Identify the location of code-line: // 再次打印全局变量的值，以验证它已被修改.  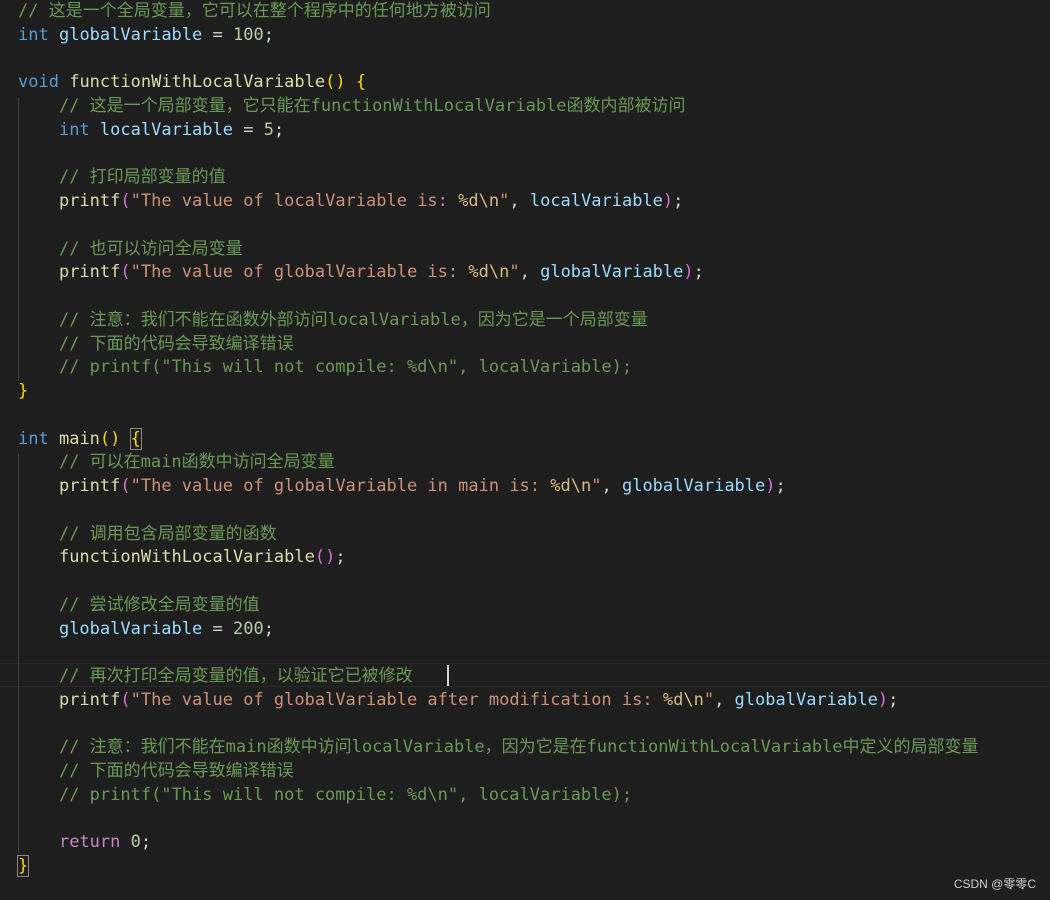
(235, 676).